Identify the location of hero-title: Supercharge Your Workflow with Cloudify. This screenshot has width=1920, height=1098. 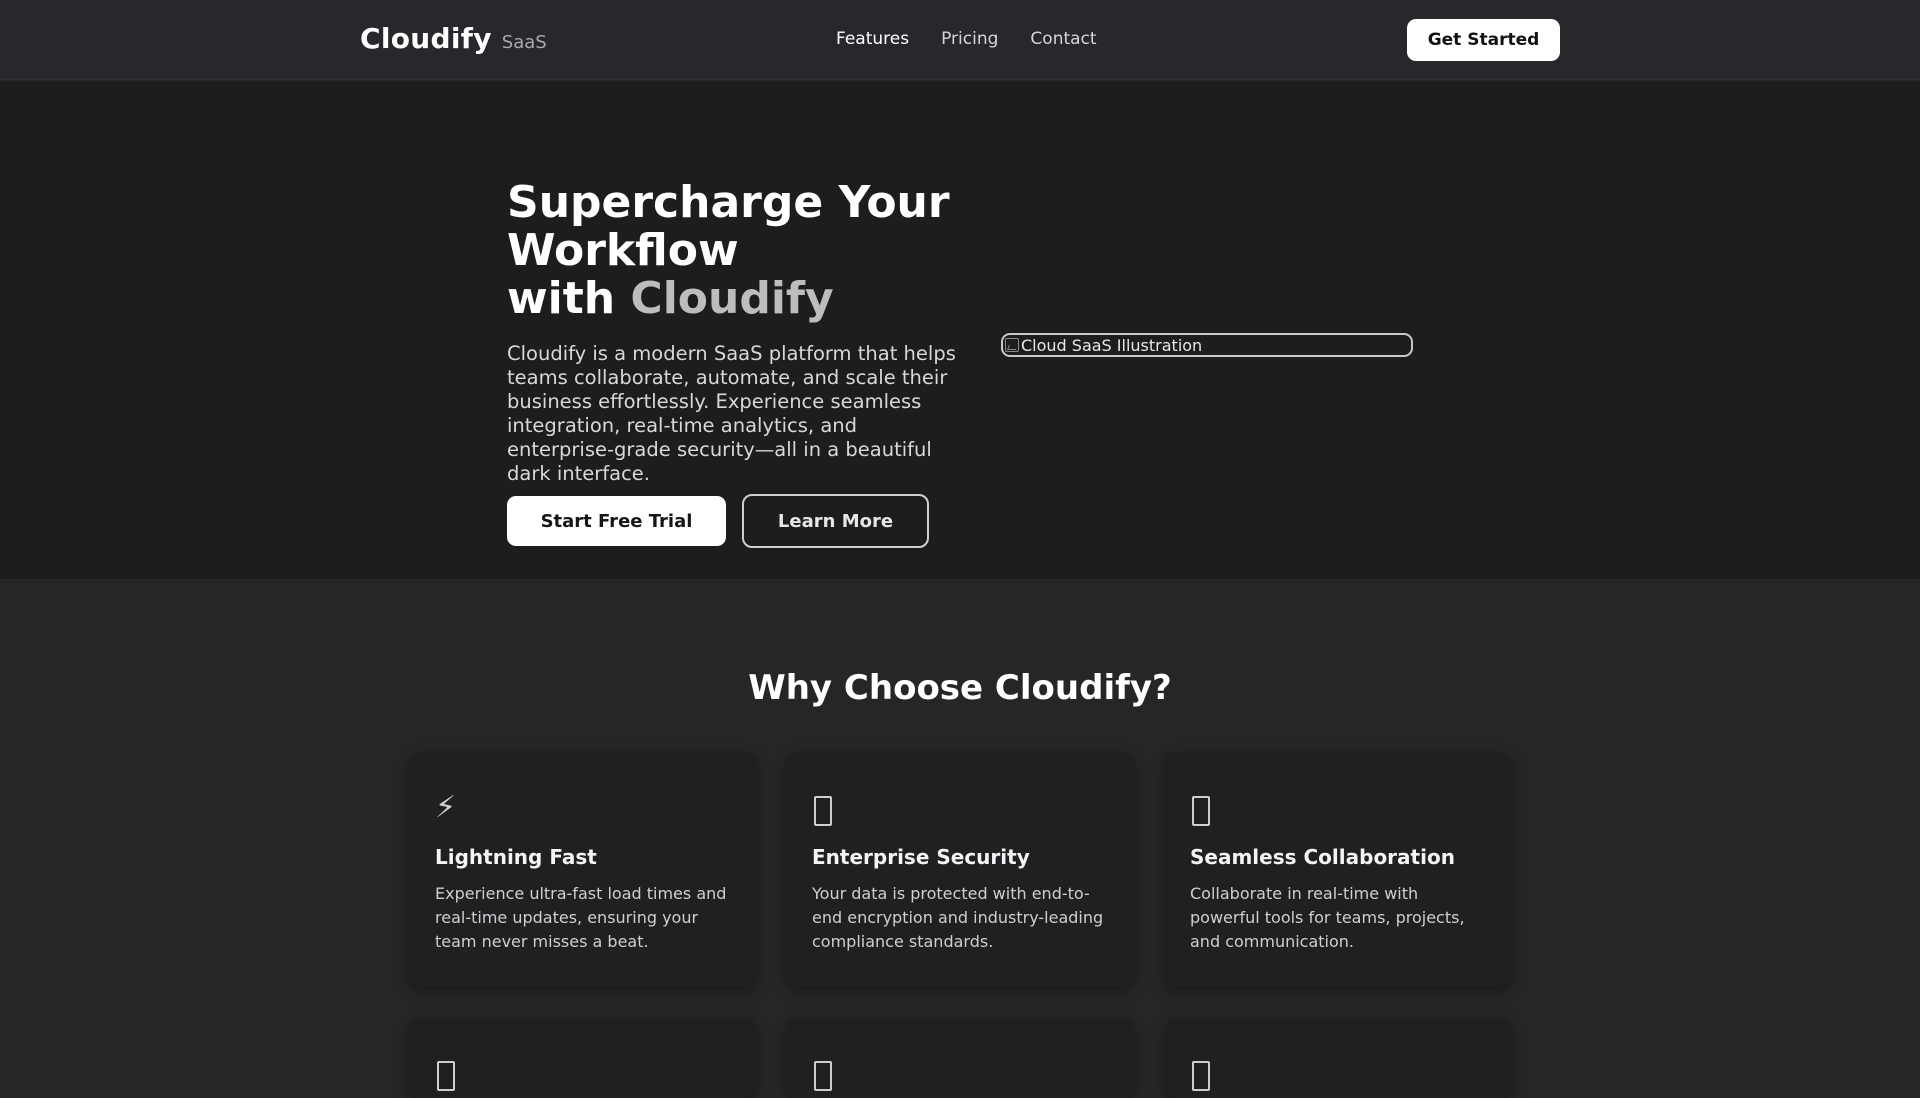
(742, 251).